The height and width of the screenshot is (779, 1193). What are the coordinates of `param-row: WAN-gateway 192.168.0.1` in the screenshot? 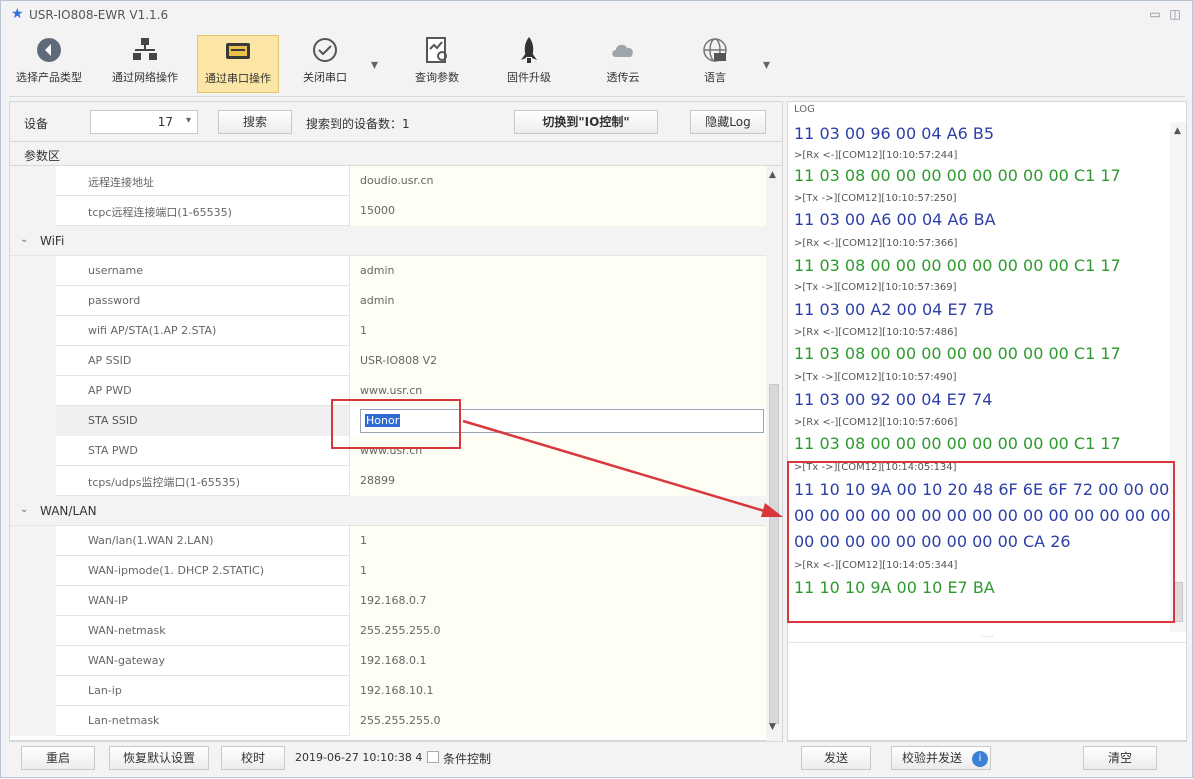 It's located at (388, 661).